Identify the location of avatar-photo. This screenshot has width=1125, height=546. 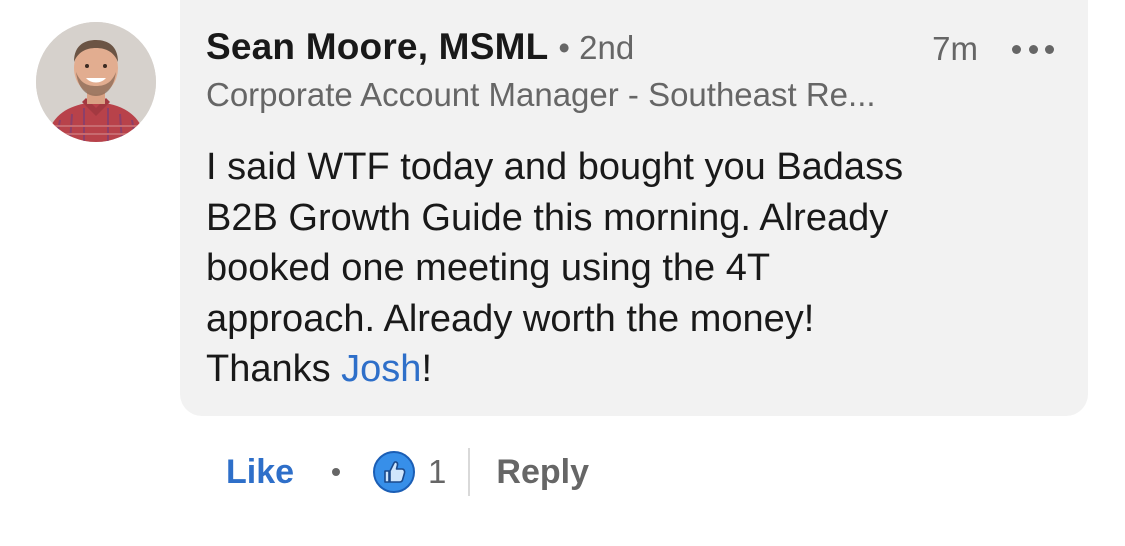
(96, 82).